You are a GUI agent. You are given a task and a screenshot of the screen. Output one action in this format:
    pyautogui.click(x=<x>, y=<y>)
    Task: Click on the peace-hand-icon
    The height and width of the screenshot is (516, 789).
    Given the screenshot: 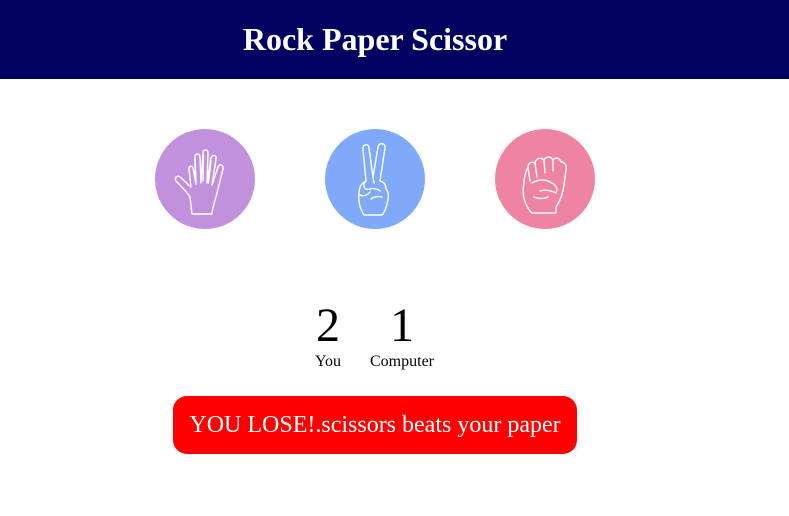 What is the action you would take?
    pyautogui.click(x=374, y=179)
    